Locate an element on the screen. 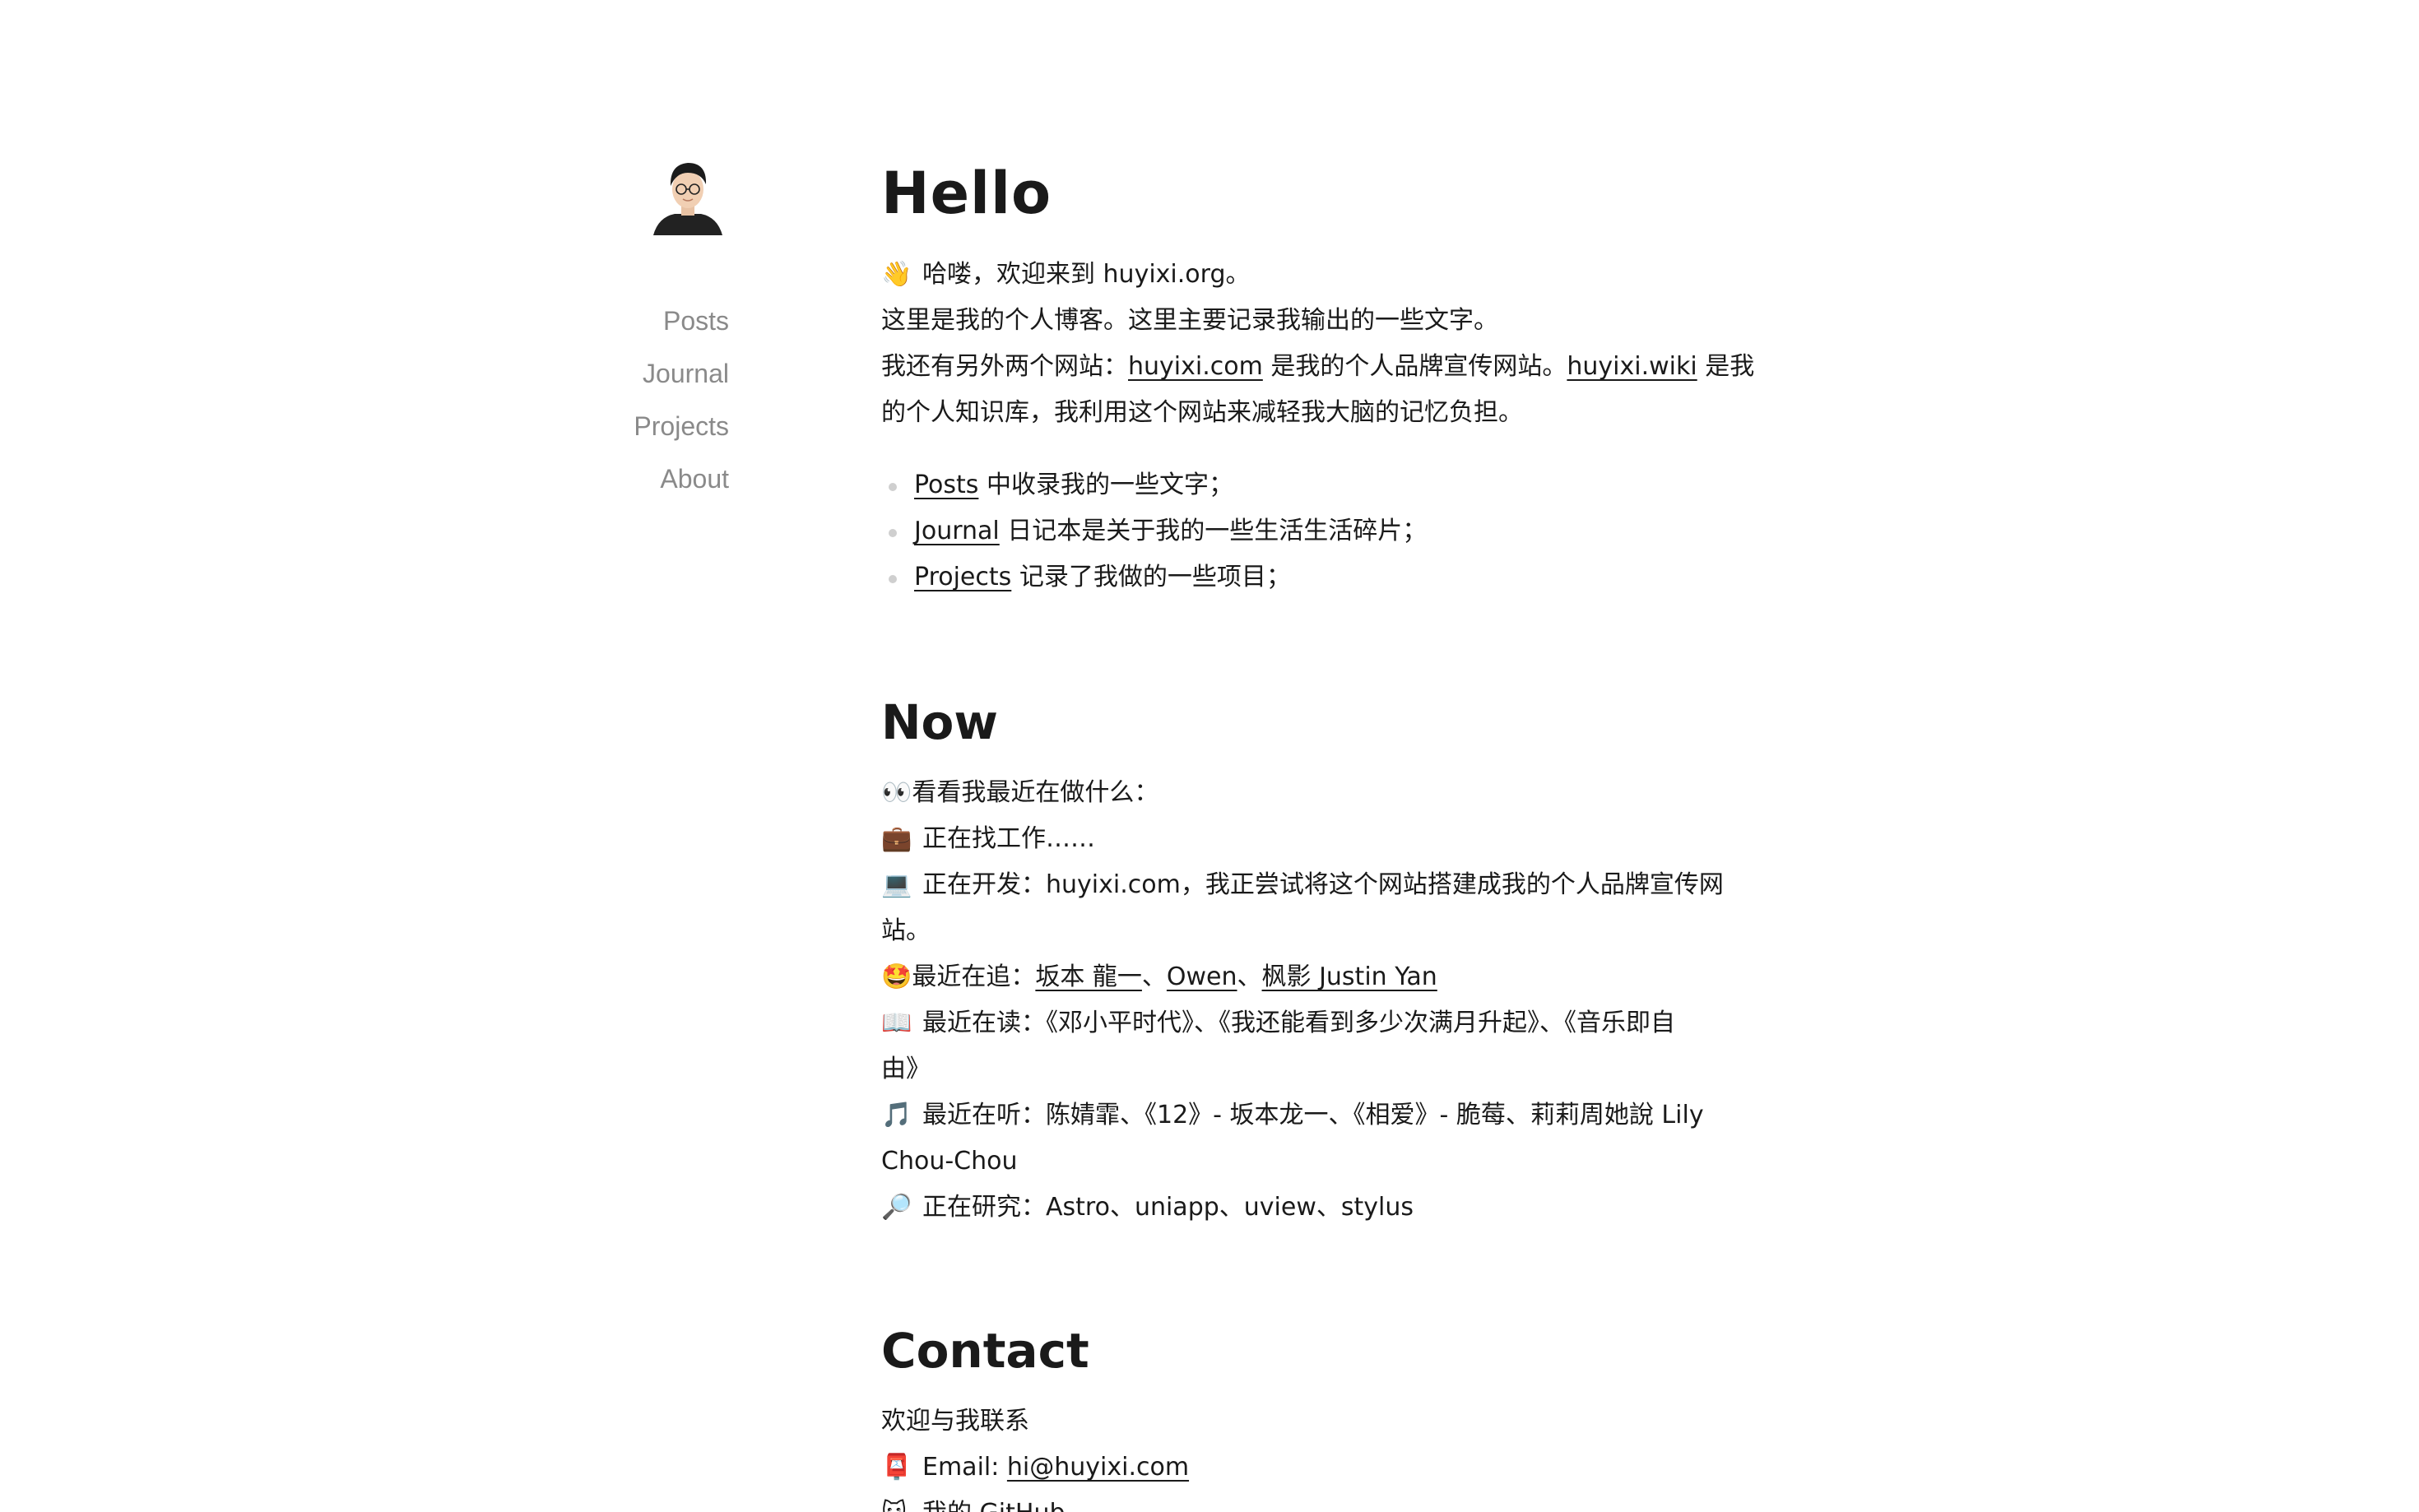 This screenshot has height=1512, width=2419. eyes-icon: 👀 is located at coordinates (896, 792).